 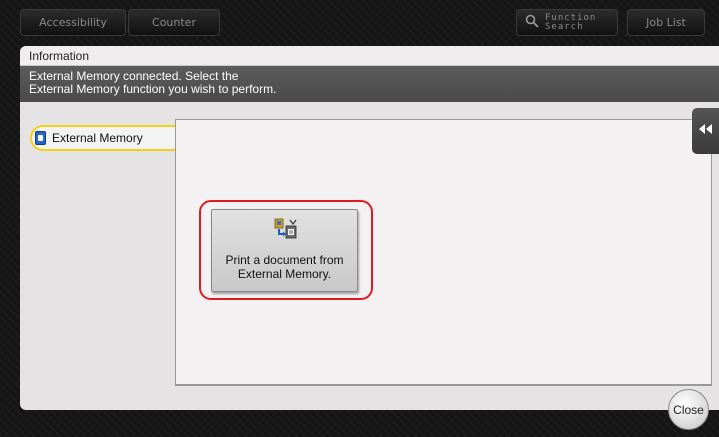 I want to click on close-button: Close, so click(x=688, y=409).